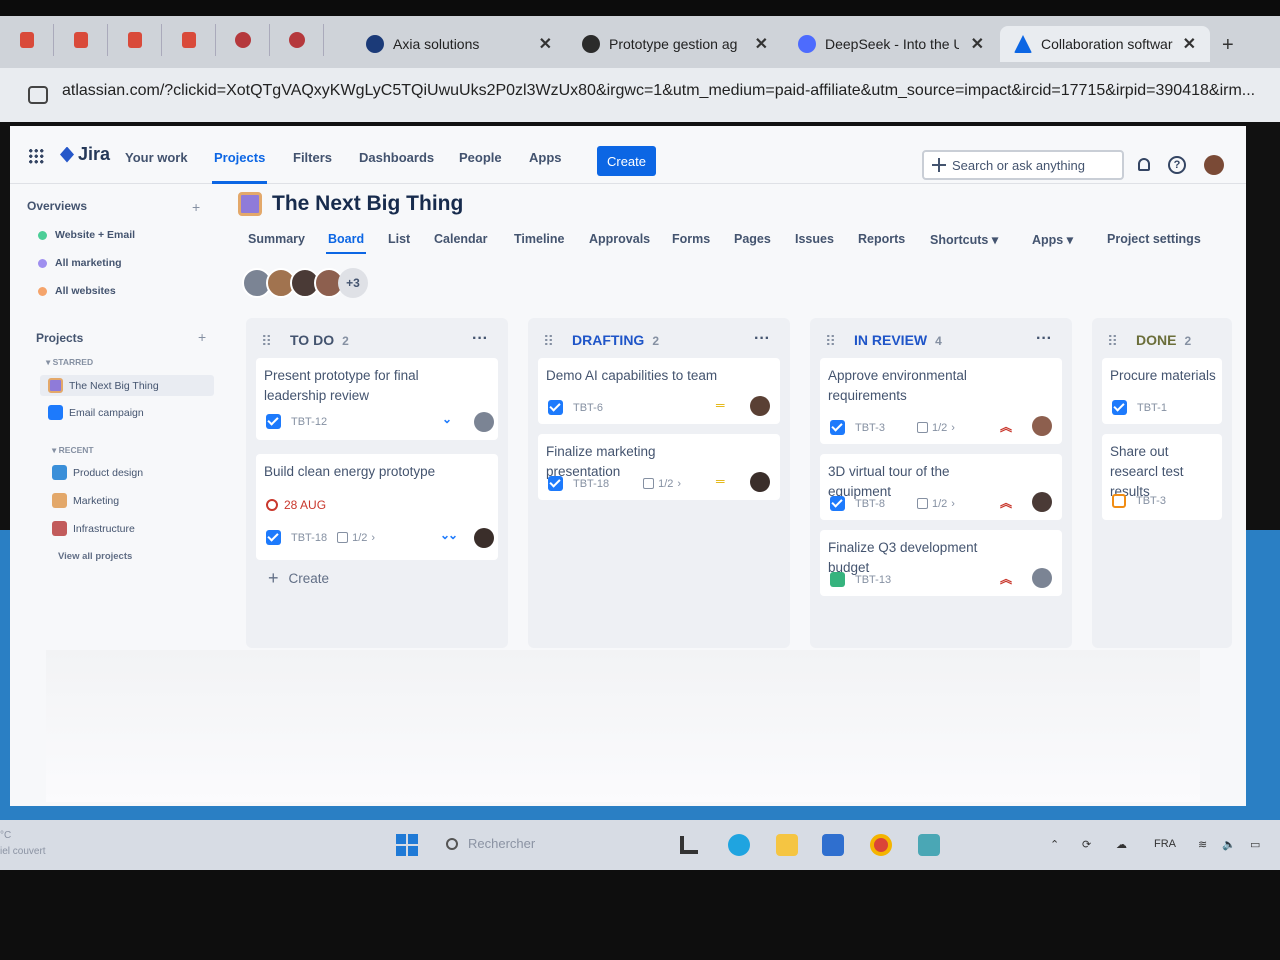 The width and height of the screenshot is (1280, 960). I want to click on windows-start-icon, so click(407, 845).